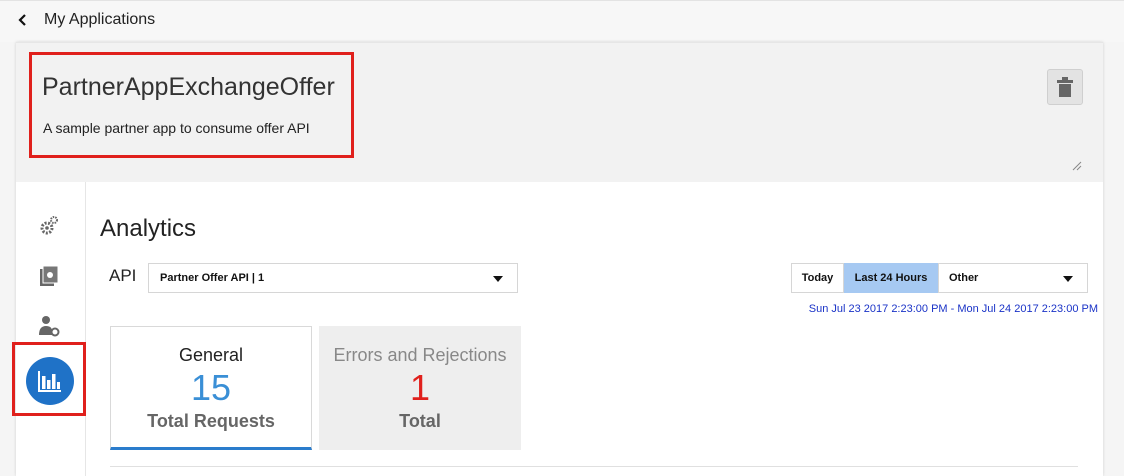 This screenshot has height=476, width=1124. I want to click on user-key-icon, so click(49, 326).